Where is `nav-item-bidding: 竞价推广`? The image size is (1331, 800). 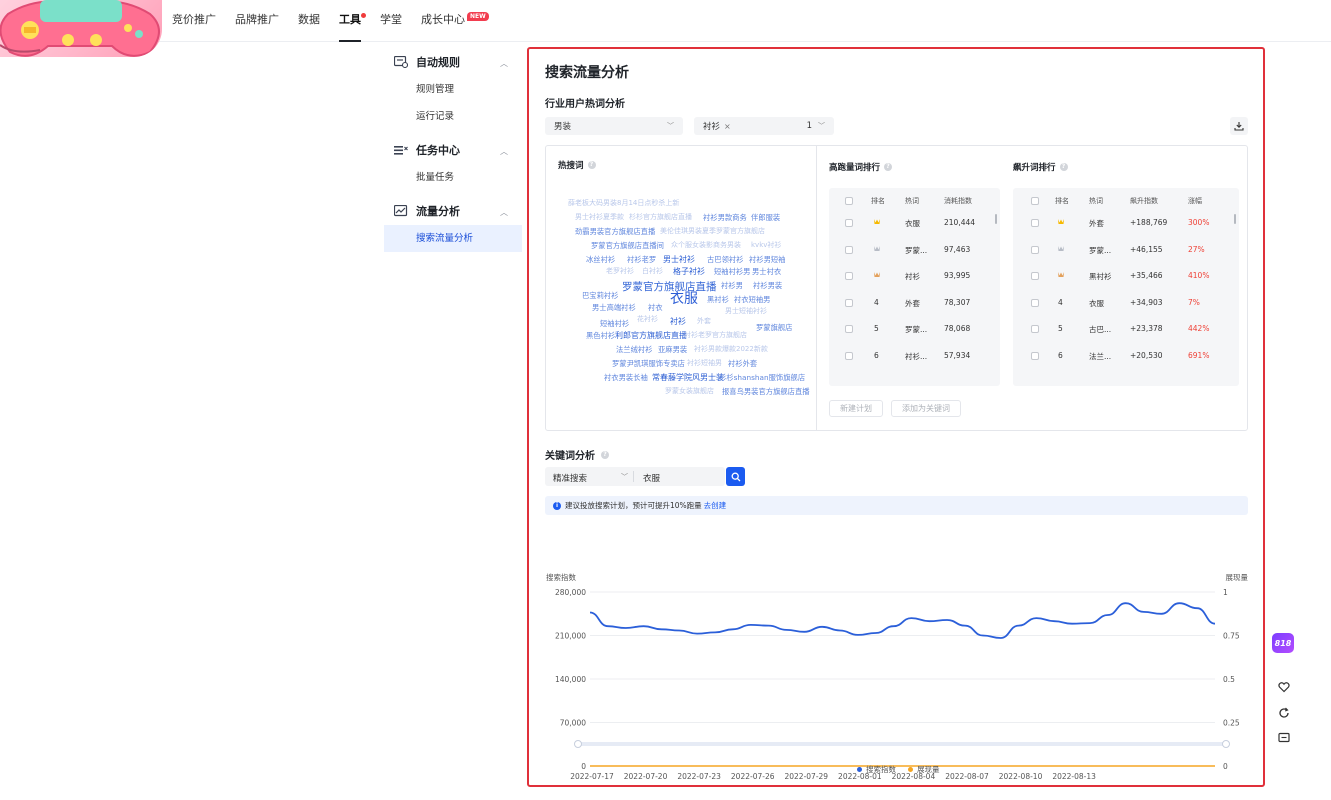 nav-item-bidding: 竞价推广 is located at coordinates (194, 21).